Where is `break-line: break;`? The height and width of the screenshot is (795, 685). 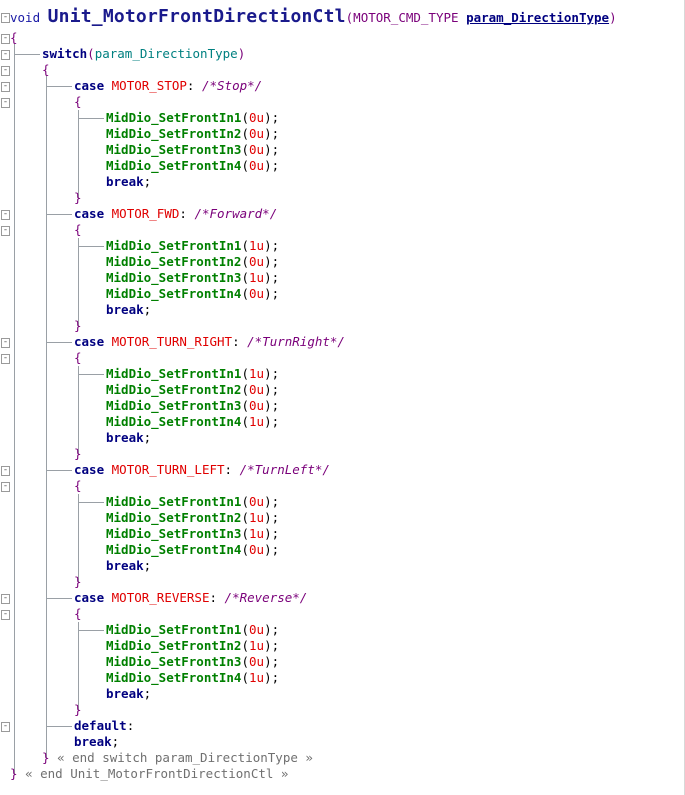 break-line: break; is located at coordinates (342, 438).